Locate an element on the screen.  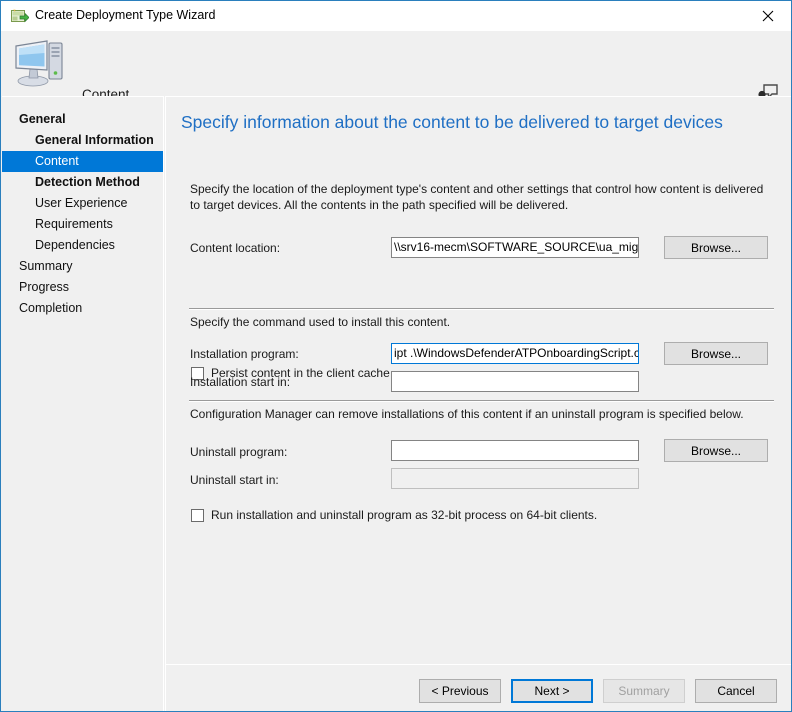
content-location-input: \\srv16-mecm\SOFTWARE_SOURCE\ua_migrate is located at coordinates (515, 247).